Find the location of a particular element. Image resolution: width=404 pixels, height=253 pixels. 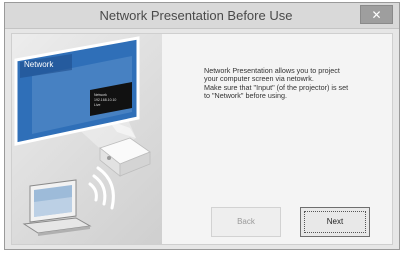

close-icon: ✕ is located at coordinates (376, 15).